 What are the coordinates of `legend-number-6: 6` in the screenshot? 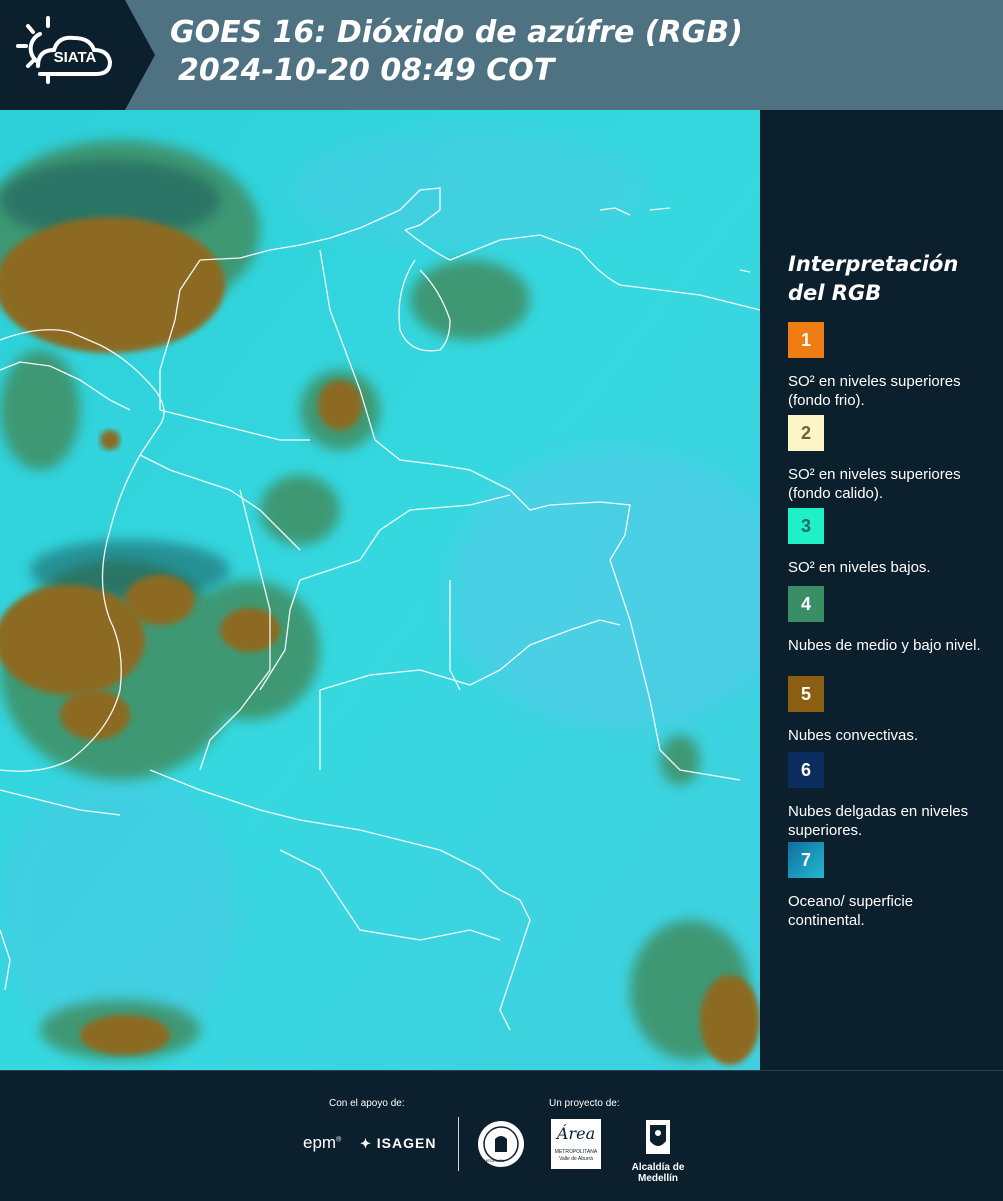 It's located at (805, 769).